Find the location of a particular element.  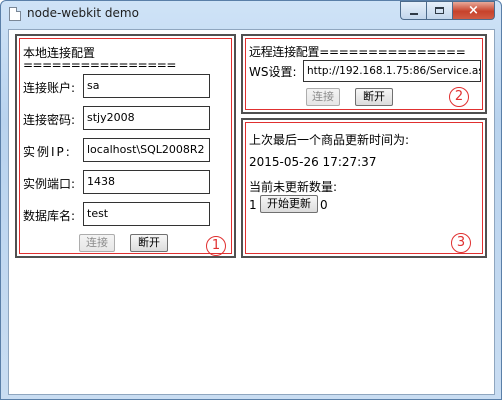

pending-count: 1 is located at coordinates (253, 205).